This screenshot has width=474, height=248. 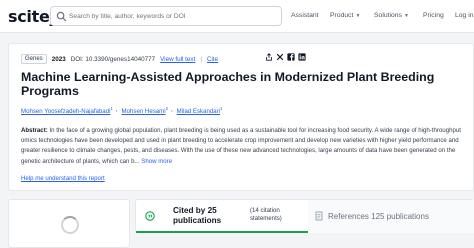 What do you see at coordinates (156, 161) in the screenshot?
I see `show-more-link: Show more` at bounding box center [156, 161].